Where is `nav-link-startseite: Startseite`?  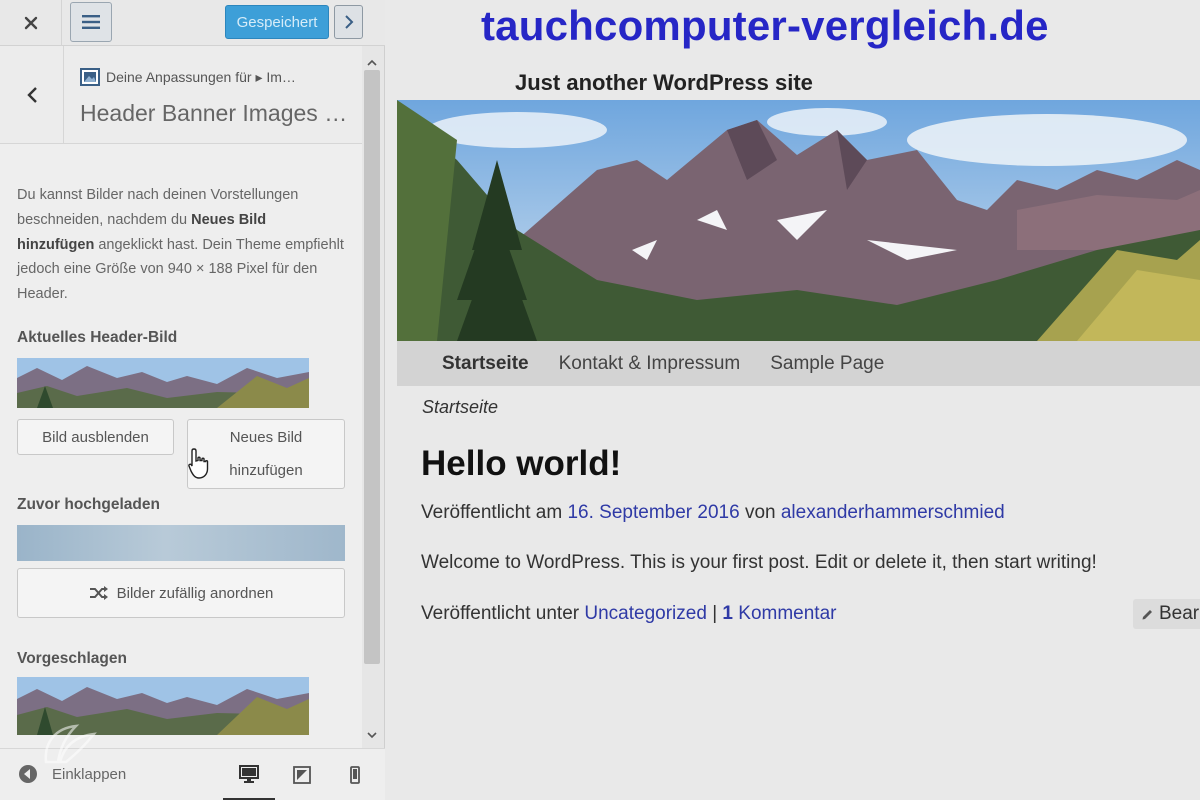
nav-link-startseite: Startseite is located at coordinates (485, 364).